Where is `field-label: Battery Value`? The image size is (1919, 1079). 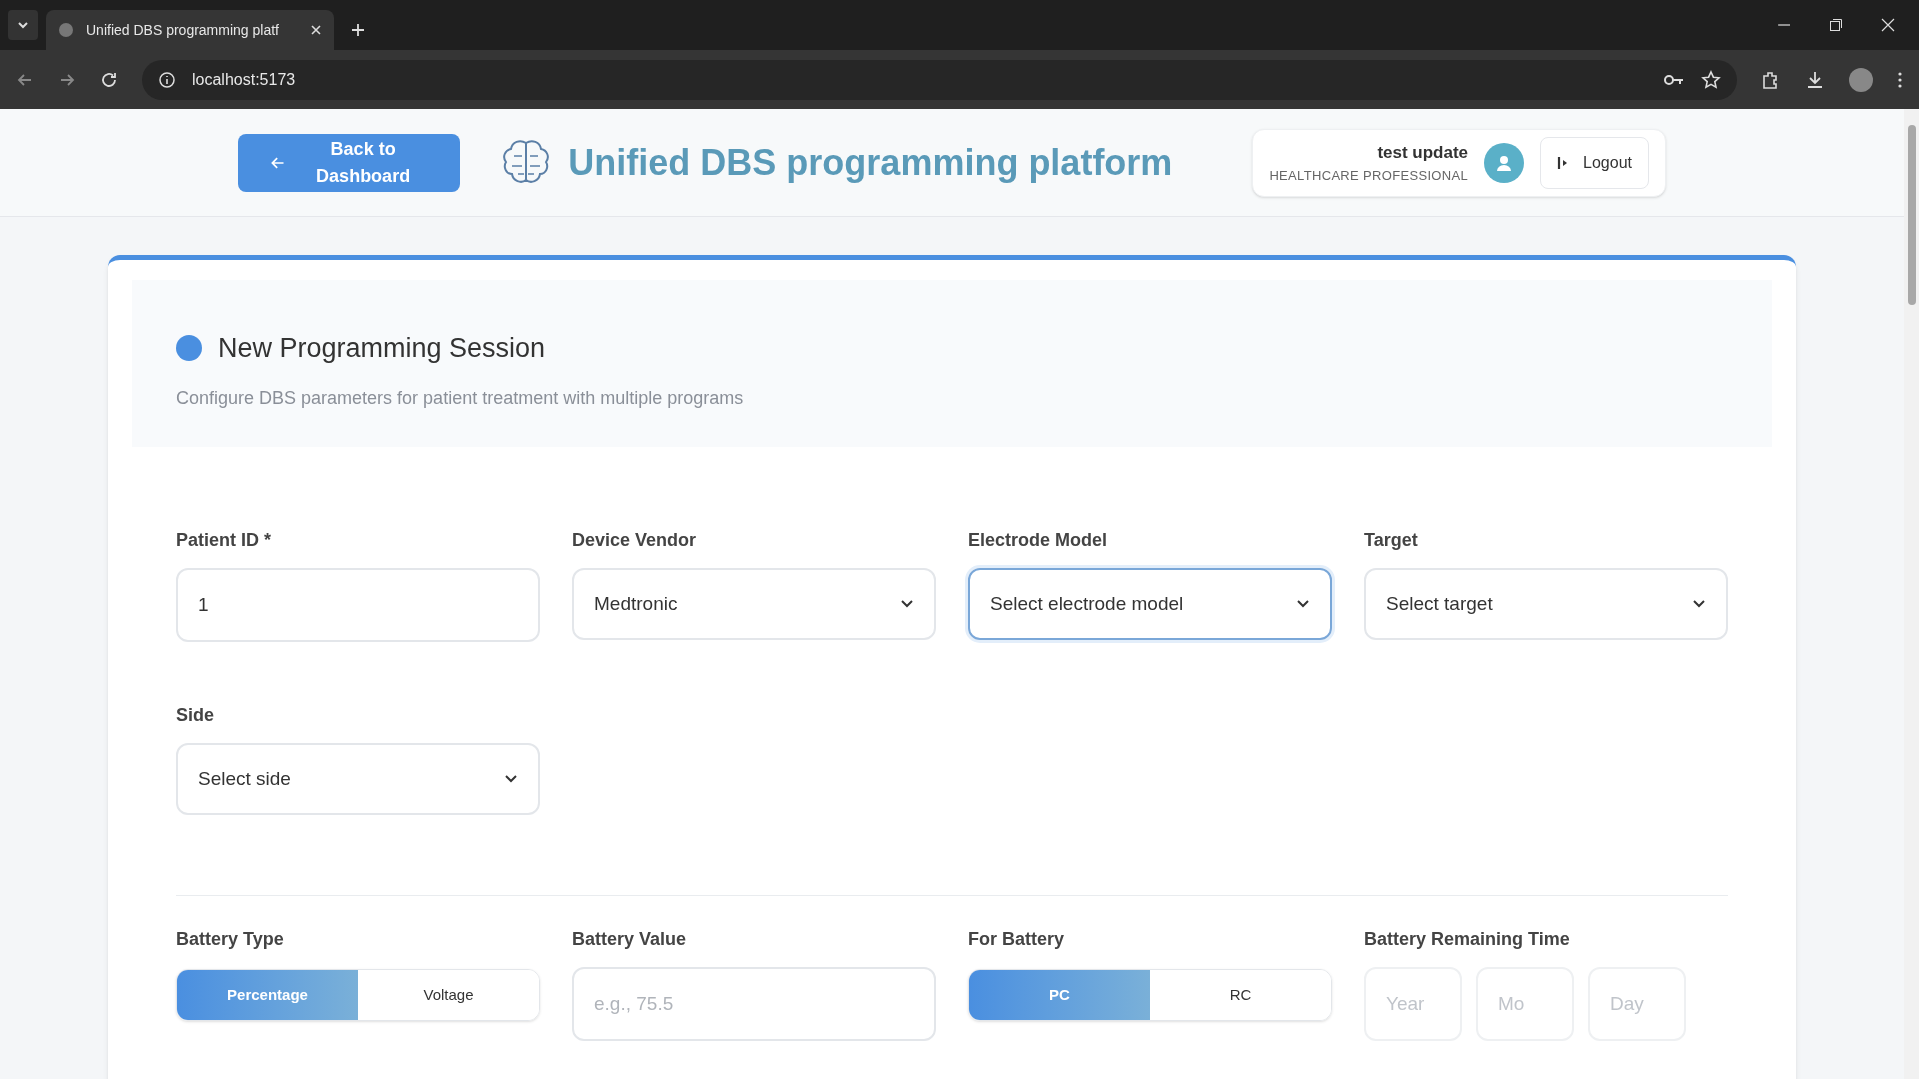
field-label: Battery Value is located at coordinates (630, 939).